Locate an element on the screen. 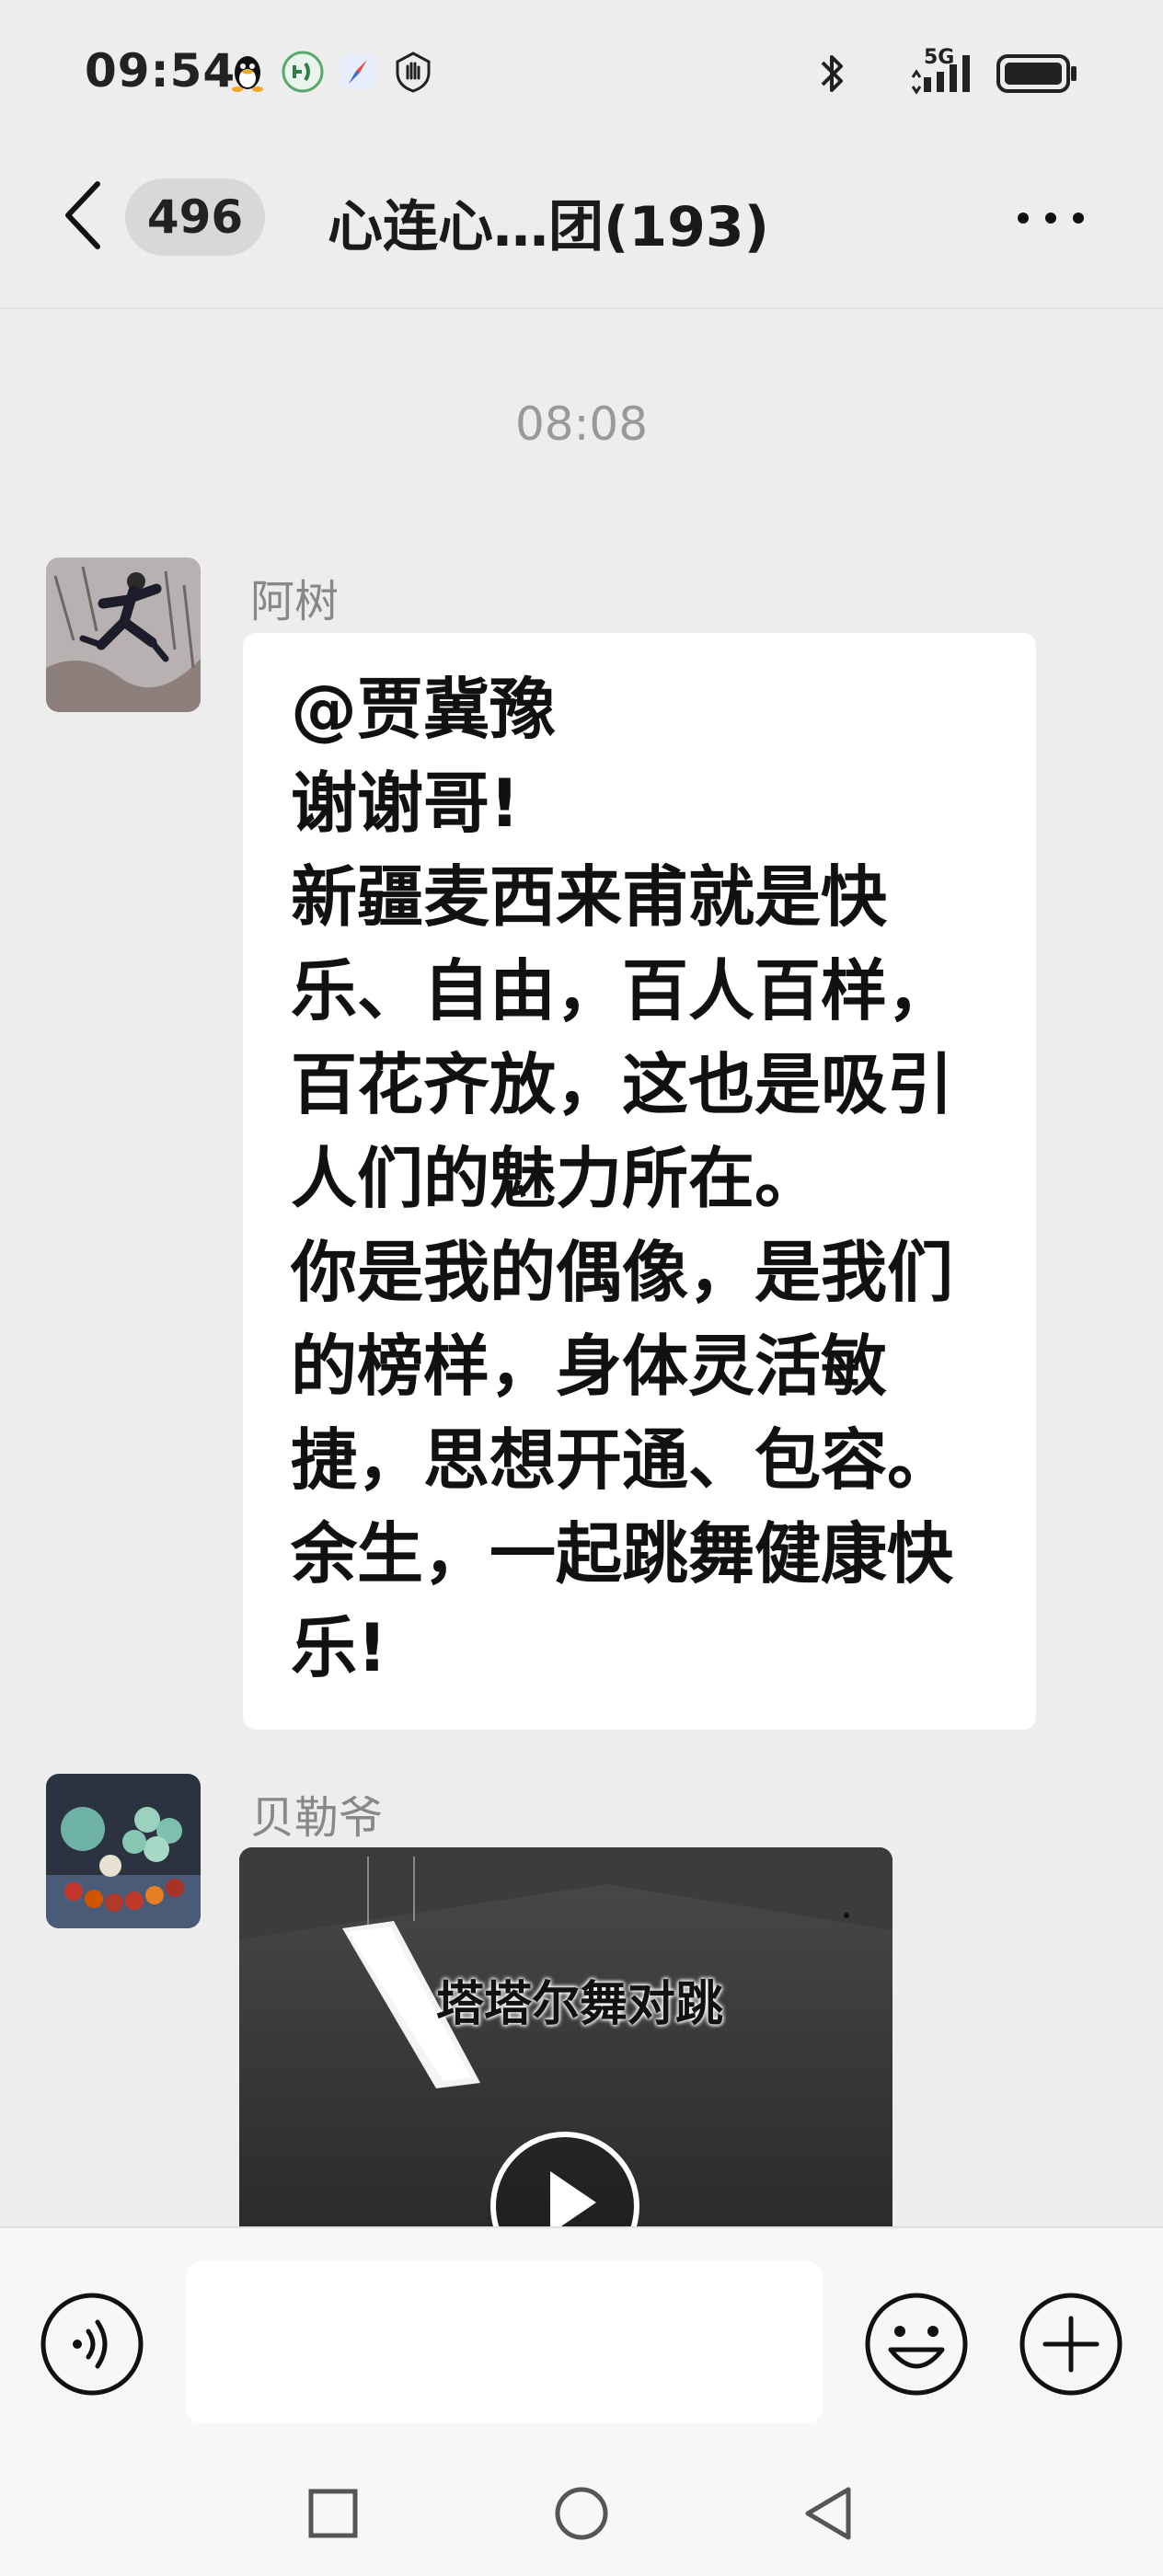 The image size is (1163, 2576). input-bar is located at coordinates (581, 2336).